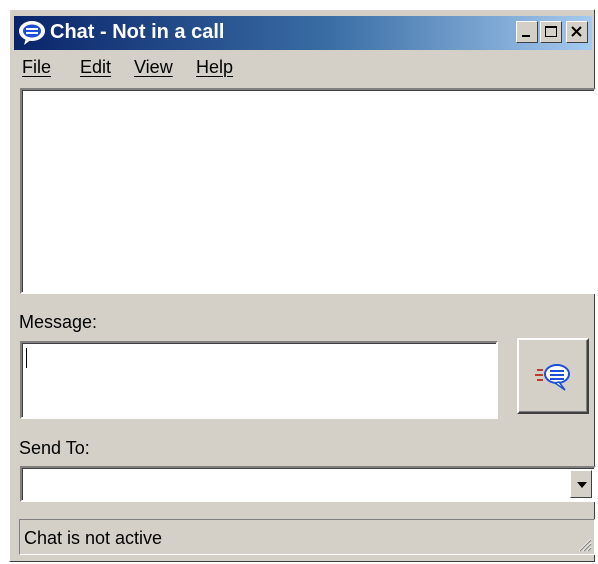 The width and height of the screenshot is (598, 564). I want to click on menu-bar: File Edit View Help, so click(303, 68).